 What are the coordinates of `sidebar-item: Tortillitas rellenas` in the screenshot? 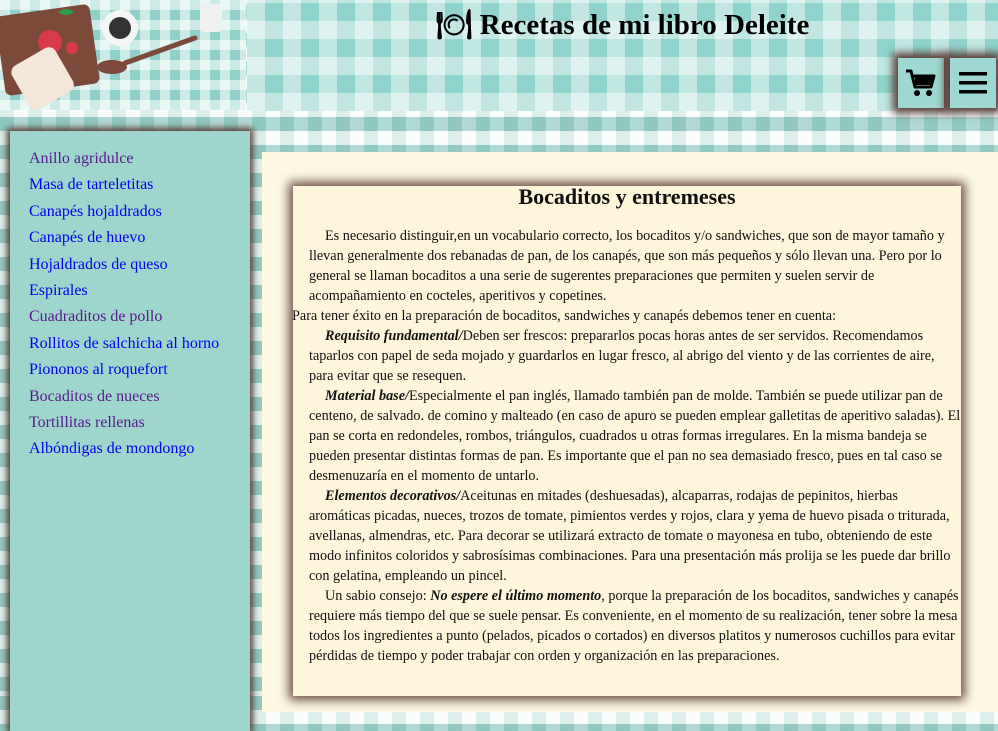 It's located at (139, 426).